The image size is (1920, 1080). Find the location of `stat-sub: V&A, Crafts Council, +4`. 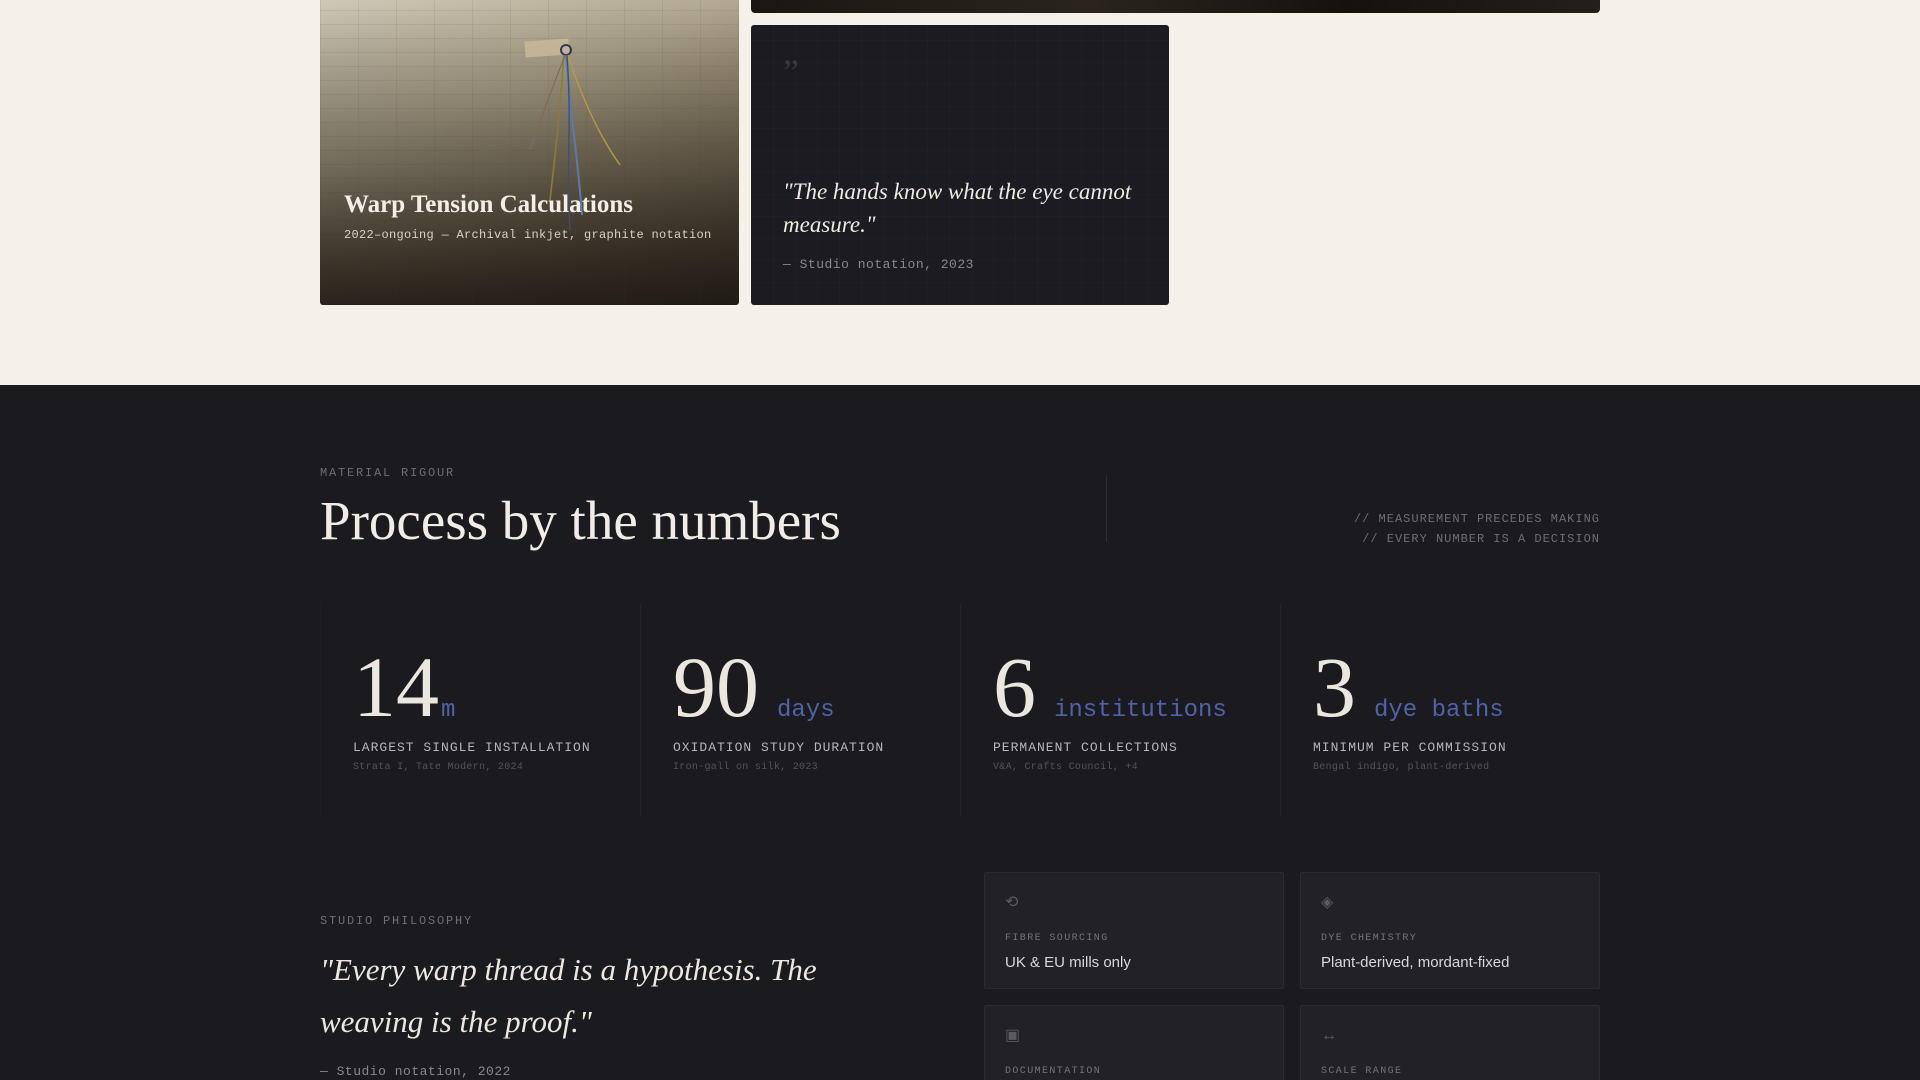

stat-sub: V&A, Crafts Council, +4 is located at coordinates (1065, 767).